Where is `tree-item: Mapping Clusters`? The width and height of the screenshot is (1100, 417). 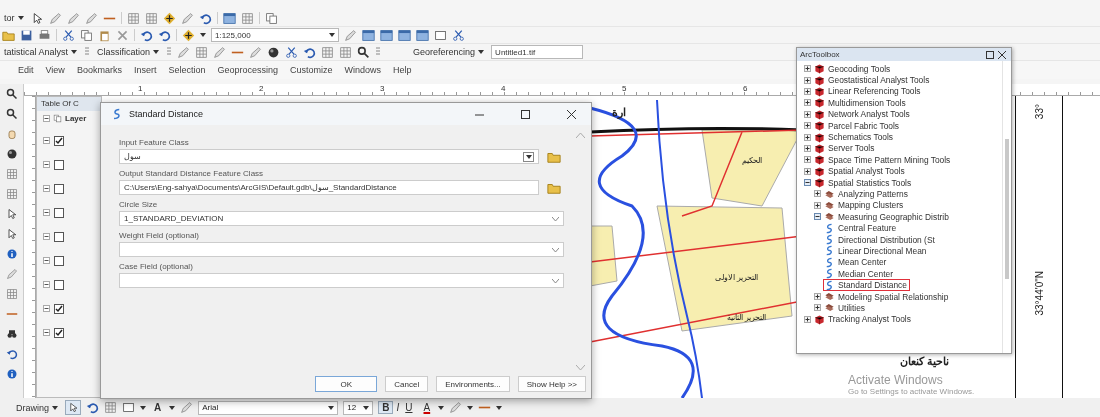 tree-item: Mapping Clusters is located at coordinates (860, 205).